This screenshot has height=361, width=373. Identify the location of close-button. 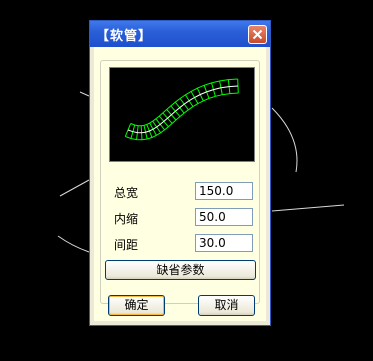
(257, 34).